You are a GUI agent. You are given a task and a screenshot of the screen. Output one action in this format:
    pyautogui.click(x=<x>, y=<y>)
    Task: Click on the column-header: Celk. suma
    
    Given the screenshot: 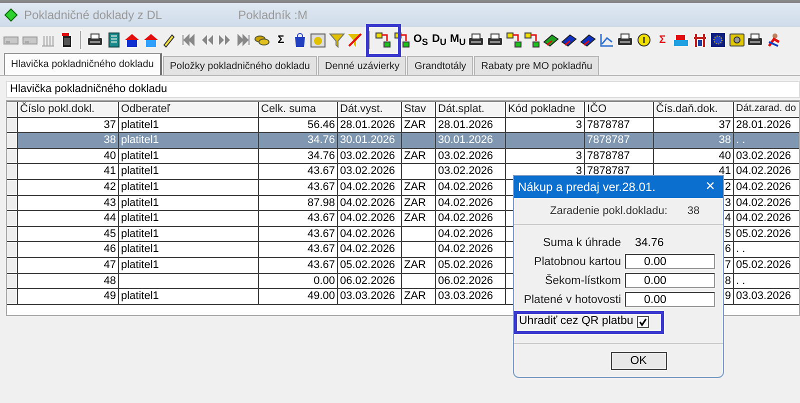 What is the action you would take?
    pyautogui.click(x=298, y=109)
    